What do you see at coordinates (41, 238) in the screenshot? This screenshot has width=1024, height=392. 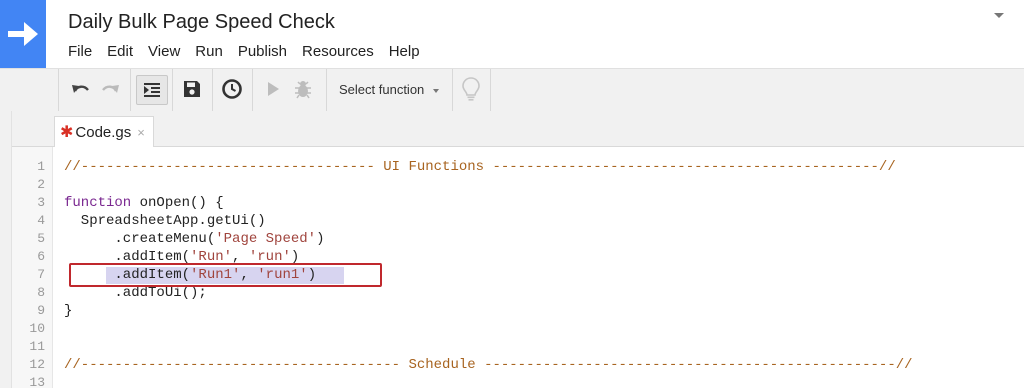 I see `line-number: 5` at bounding box center [41, 238].